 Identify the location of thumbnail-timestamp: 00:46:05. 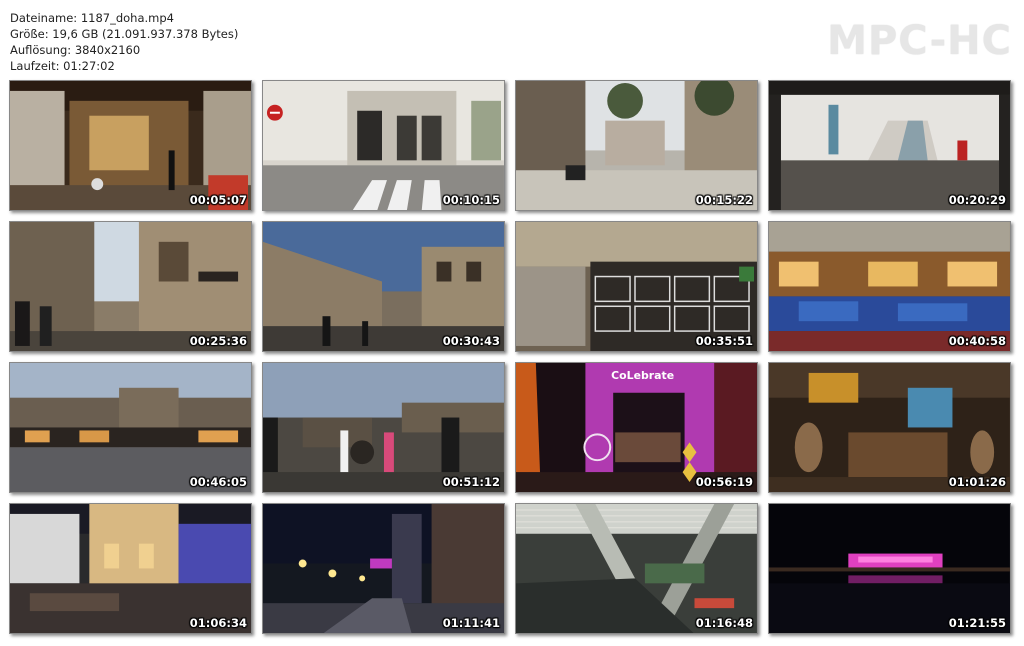
(218, 482).